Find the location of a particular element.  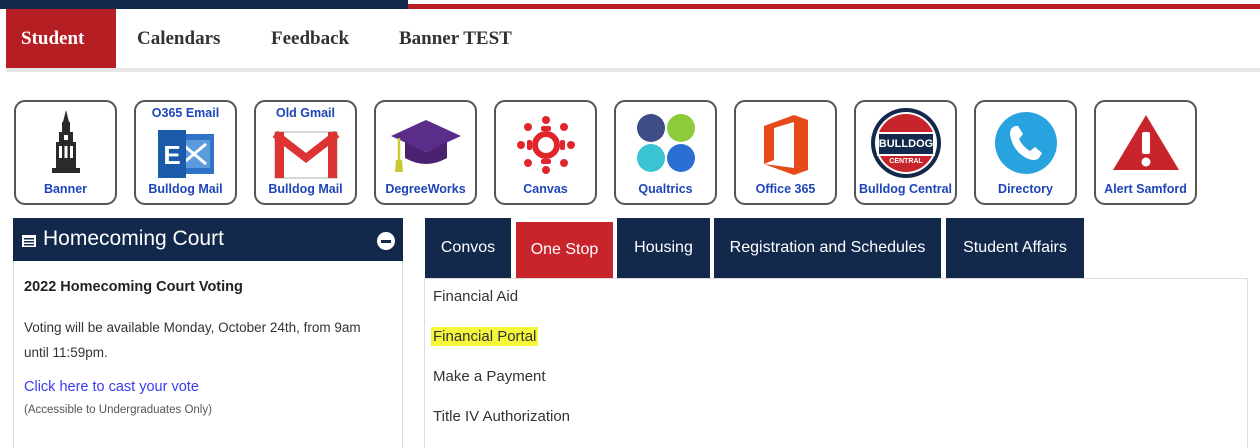

vote-title: 2022 Homecoming Court Voting is located at coordinates (133, 287).